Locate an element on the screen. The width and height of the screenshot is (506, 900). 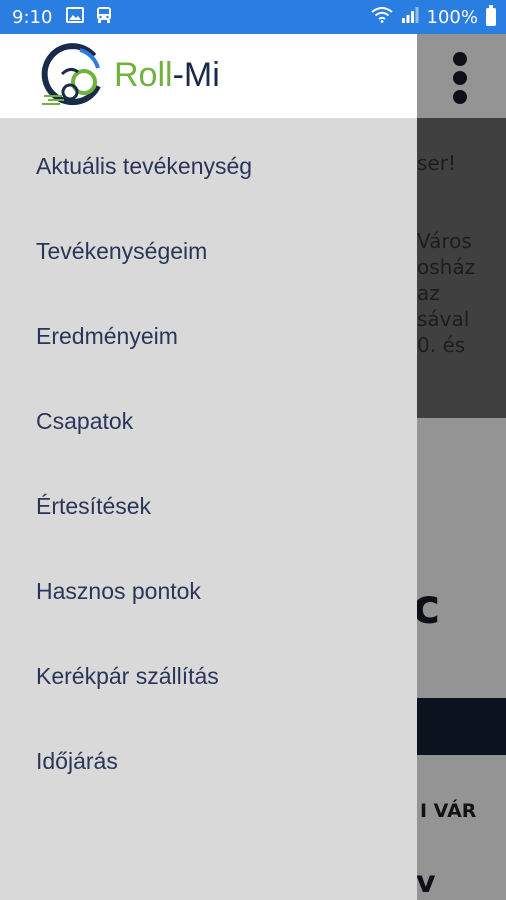
battery-icon is located at coordinates (491, 15).